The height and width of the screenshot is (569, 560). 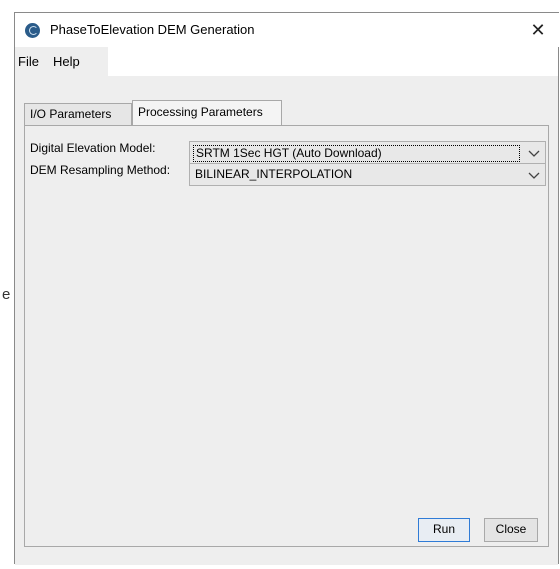 I want to click on background-window-edge: e, so click(x=7, y=284).